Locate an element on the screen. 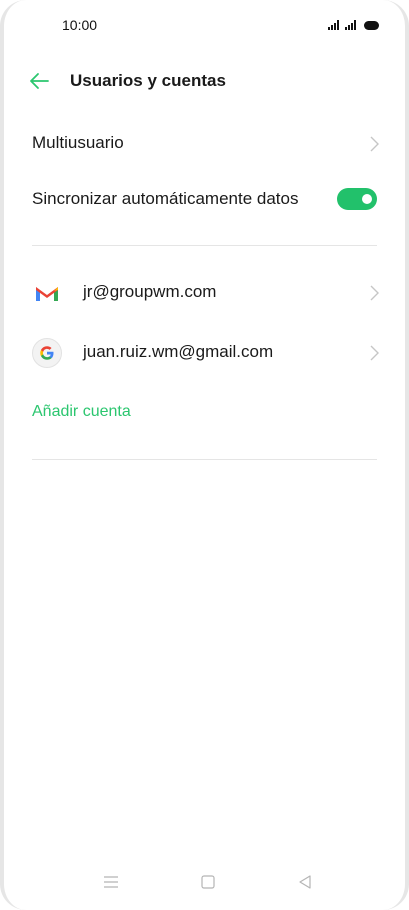 This screenshot has width=409, height=910. status-bar: 10:00 is located at coordinates (204, 26).